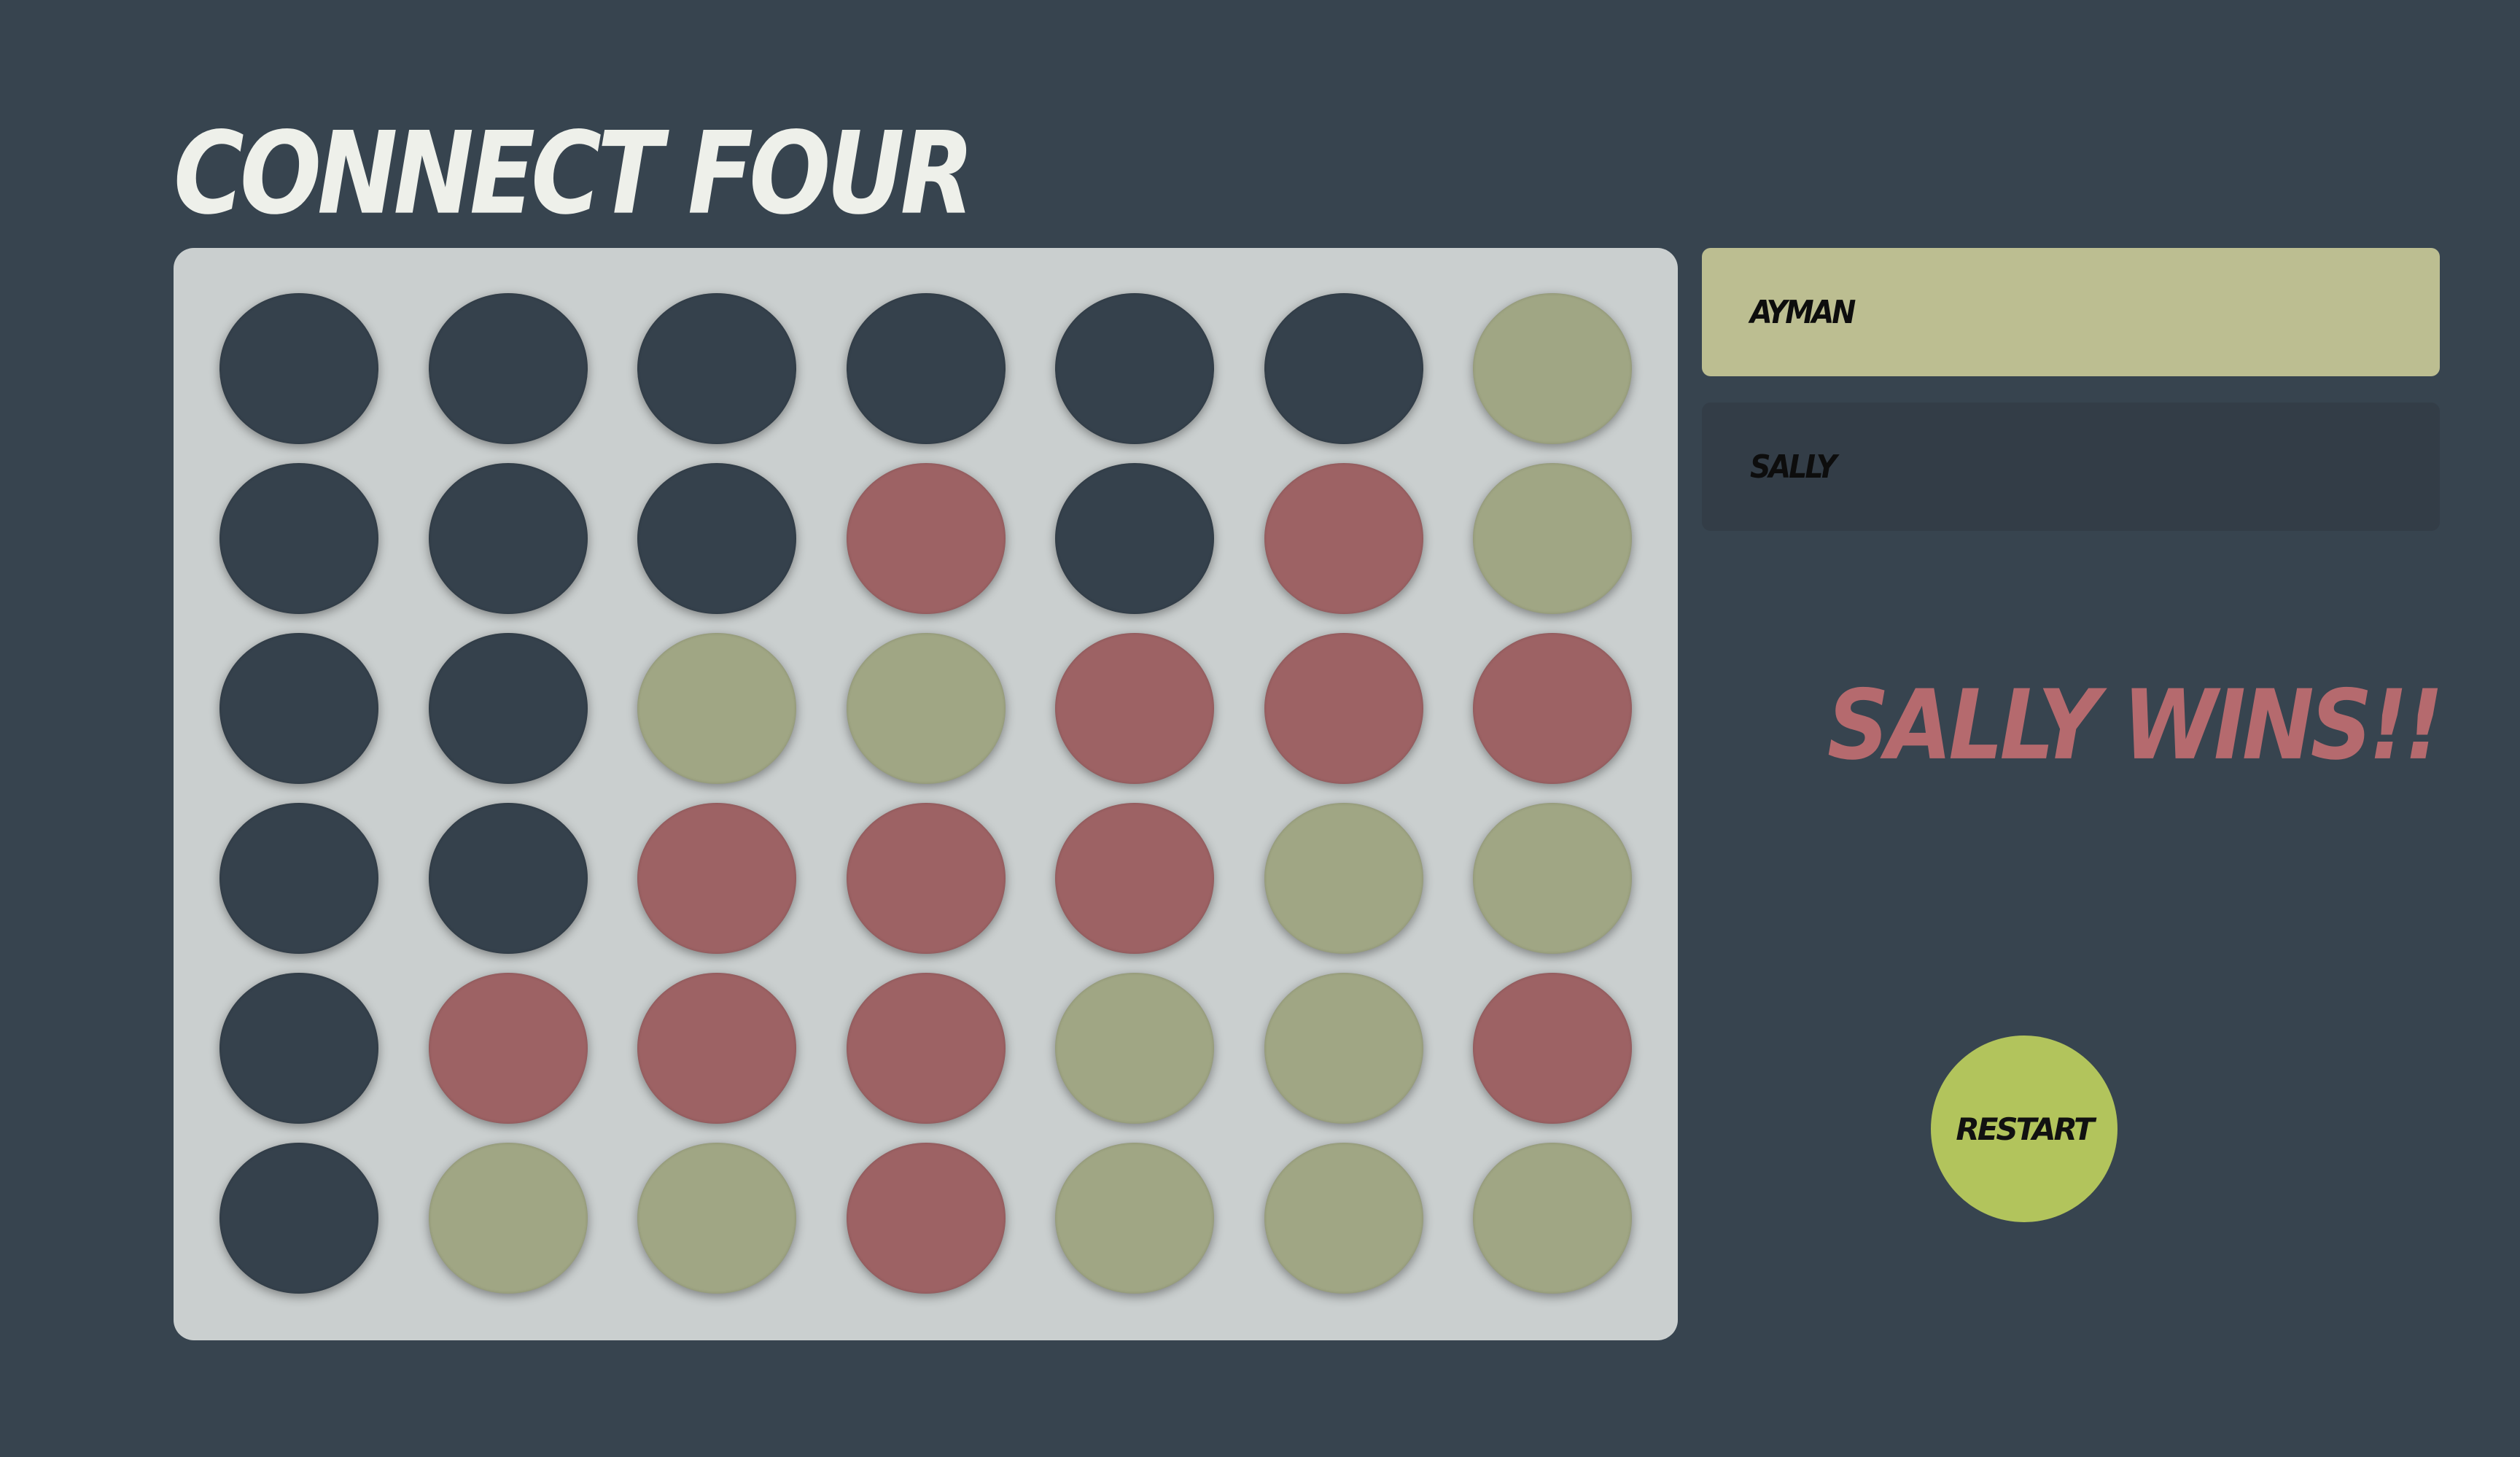  Describe the element at coordinates (1803, 312) in the screenshot. I see `player-name: AYMAN` at that location.